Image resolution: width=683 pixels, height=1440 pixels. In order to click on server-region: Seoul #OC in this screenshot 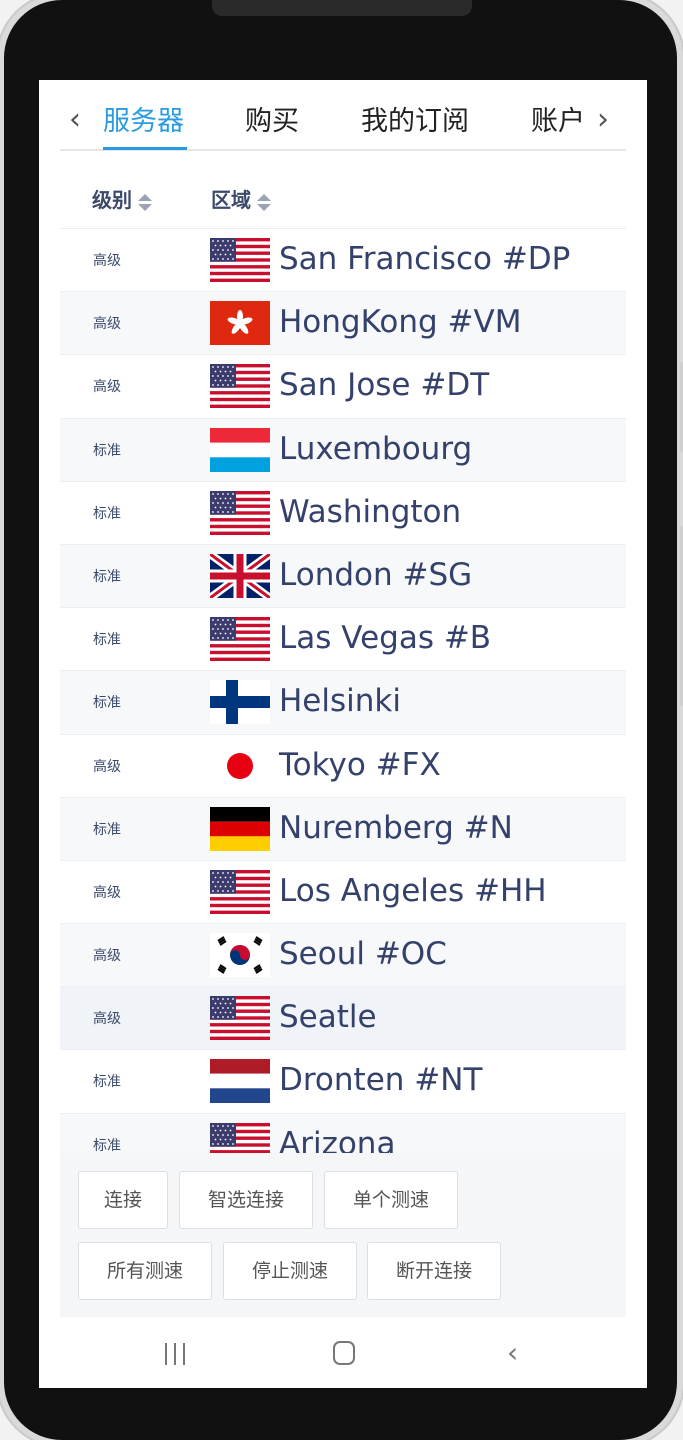, I will do `click(363, 954)`.